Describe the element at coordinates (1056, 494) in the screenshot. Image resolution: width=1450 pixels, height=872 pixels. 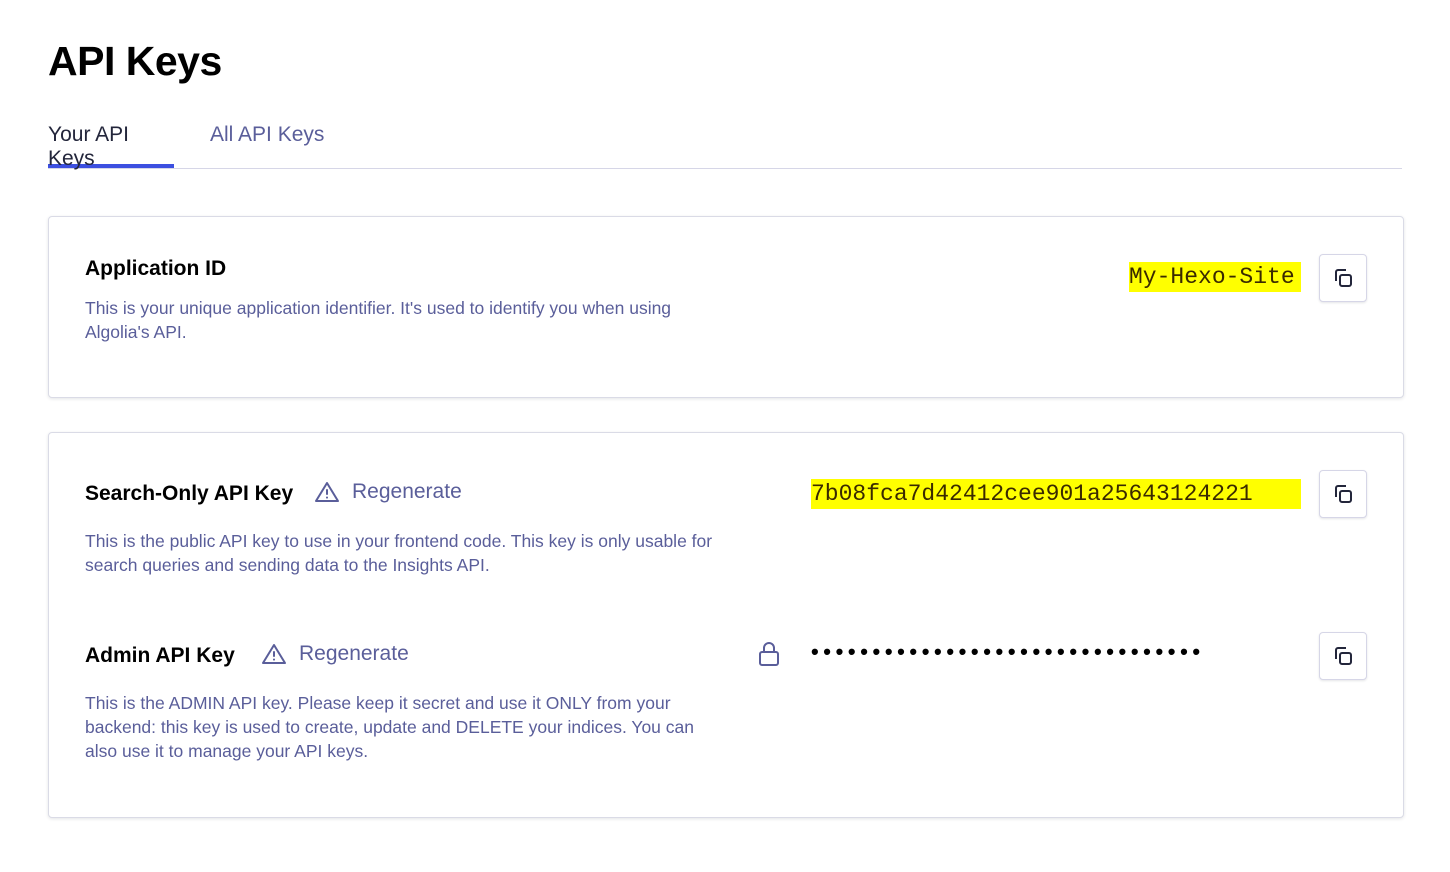
I see `search-key-value: 7b08fca7d42412cee901a25643124221` at that location.